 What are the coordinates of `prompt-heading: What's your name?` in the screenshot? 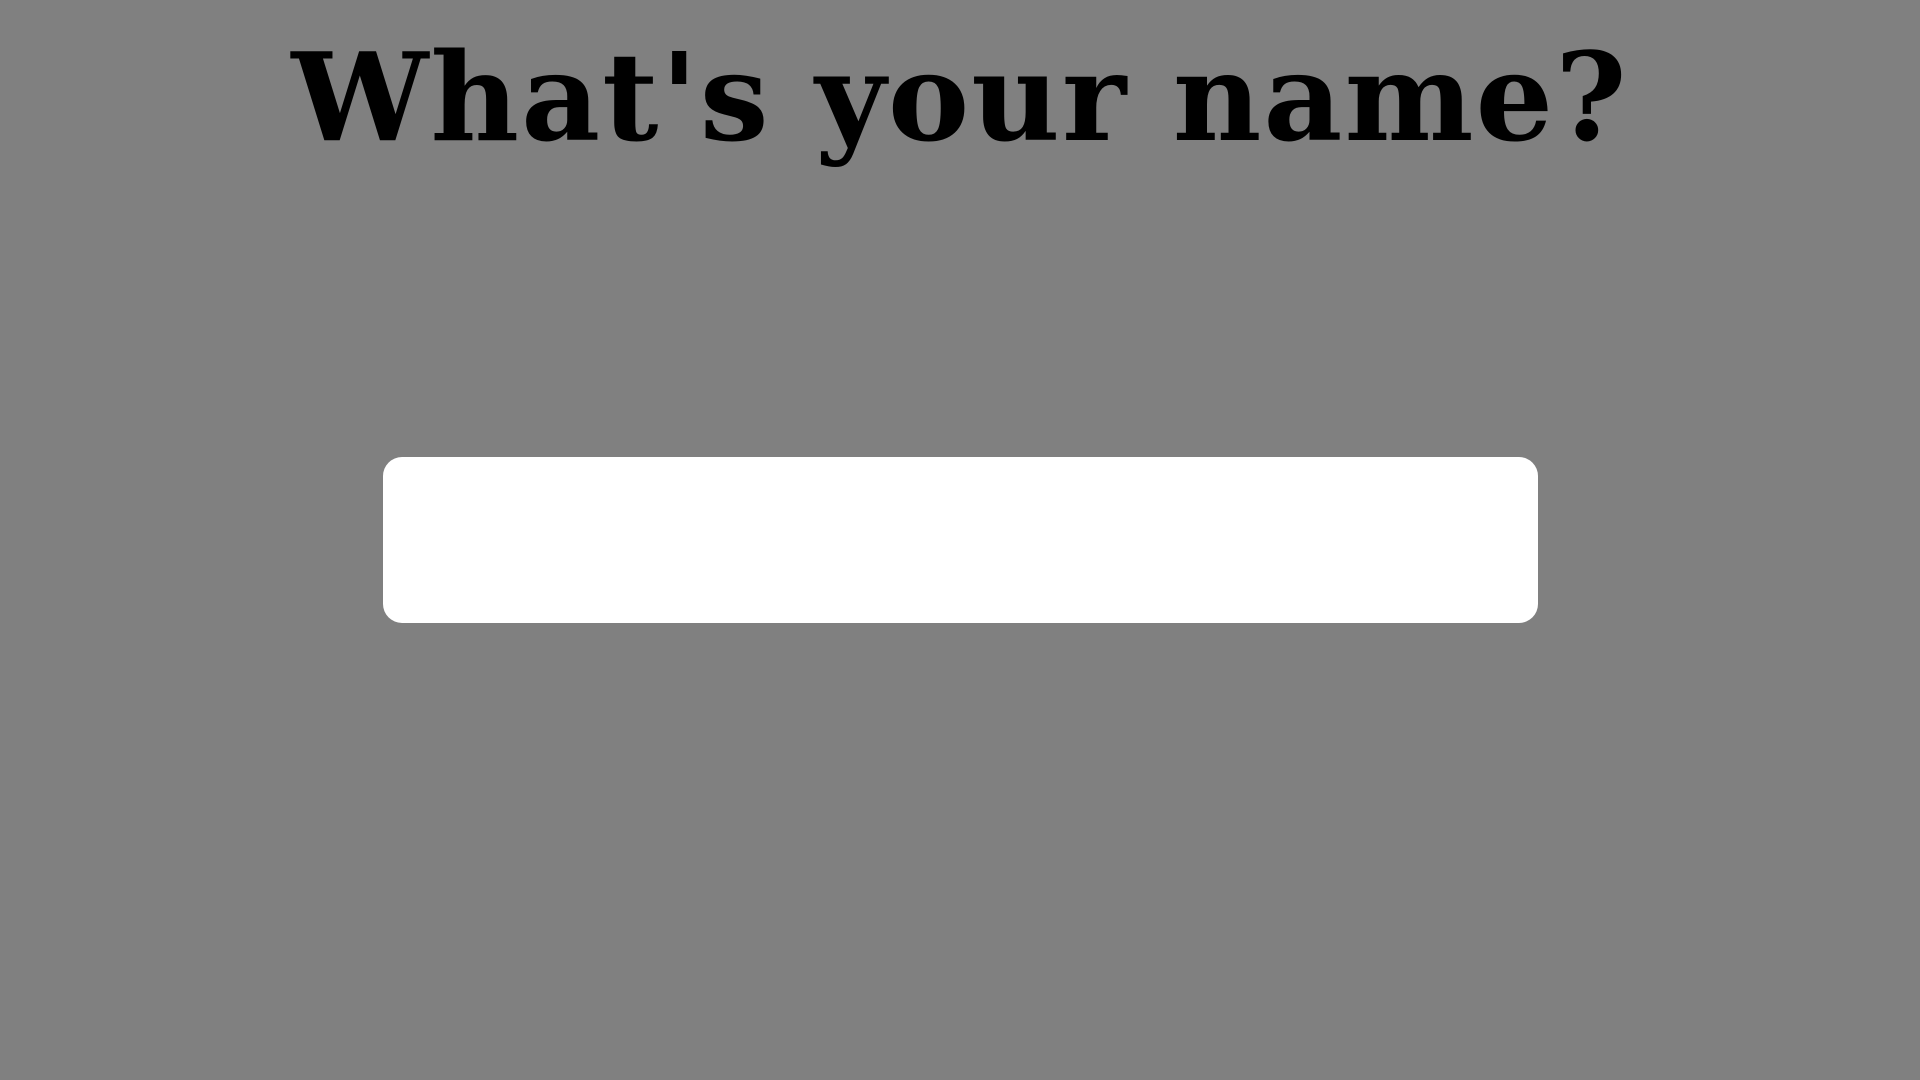 It's located at (960, 97).